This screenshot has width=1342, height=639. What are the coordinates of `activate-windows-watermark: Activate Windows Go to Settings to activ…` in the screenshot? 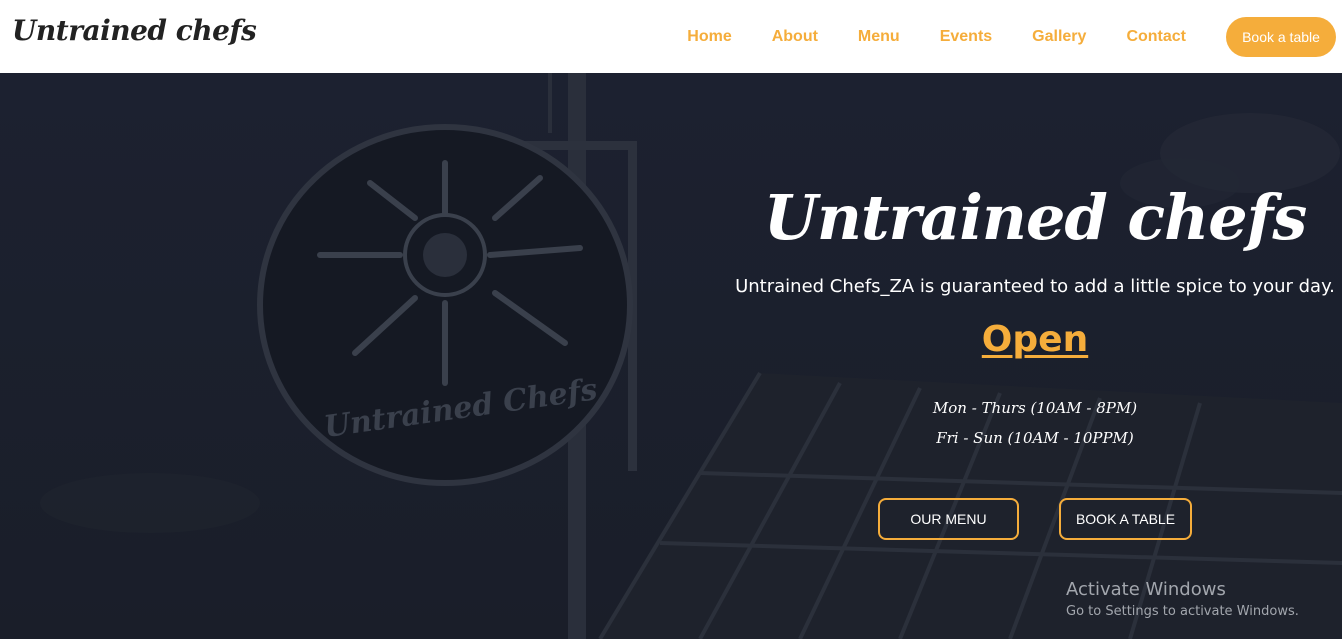 It's located at (1182, 599).